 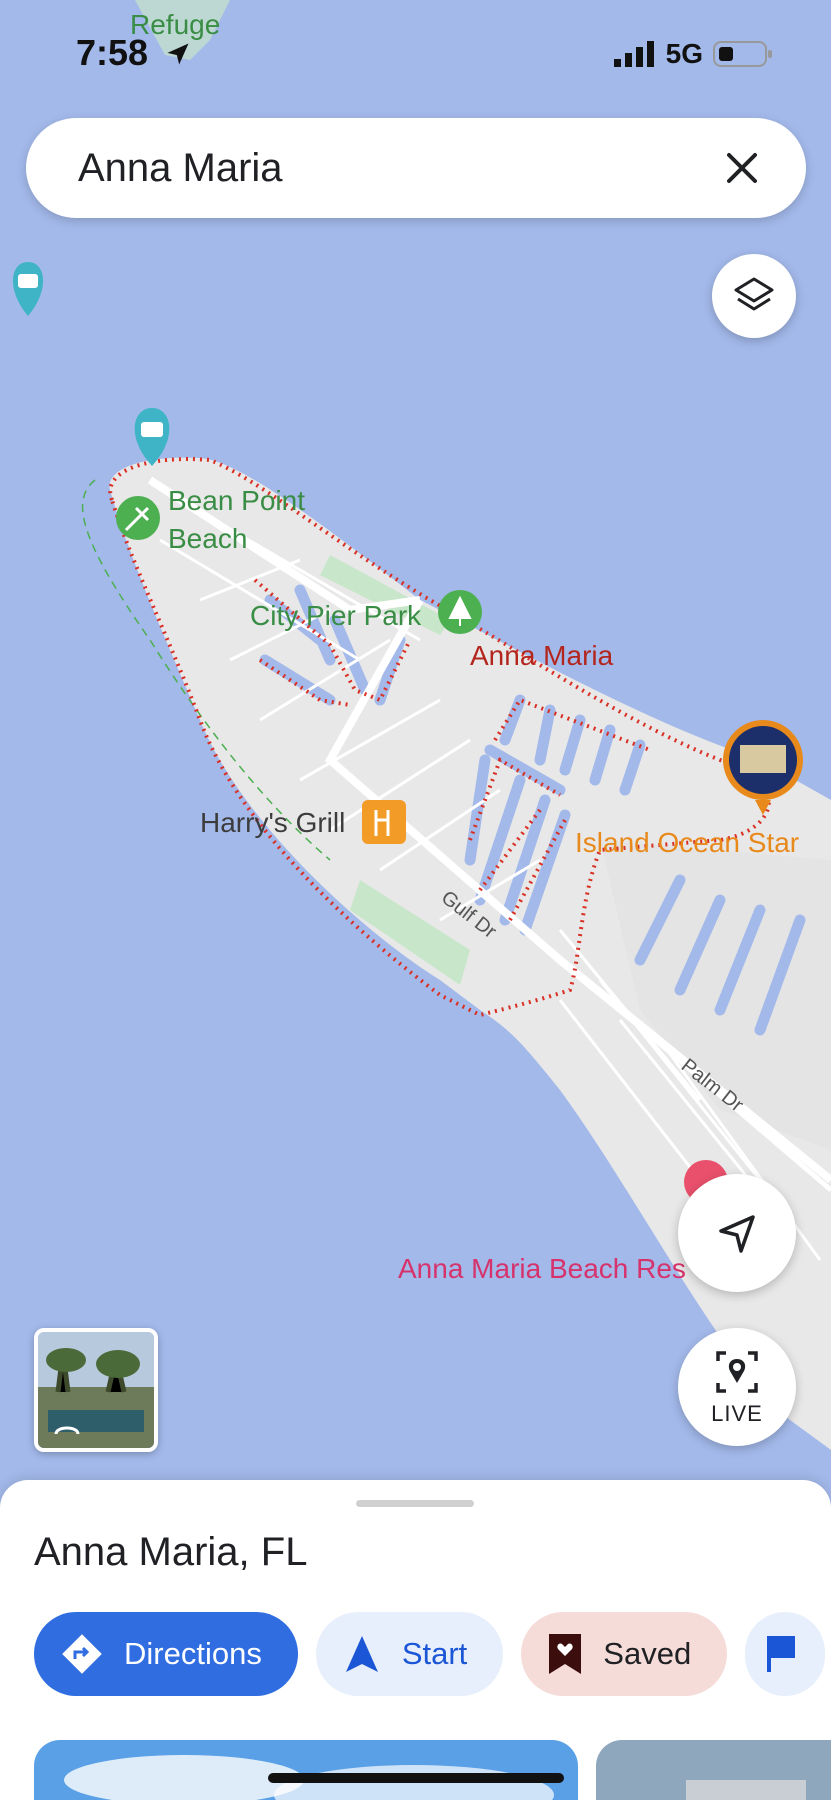 I want to click on my-location-button, so click(x=737, y=1233).